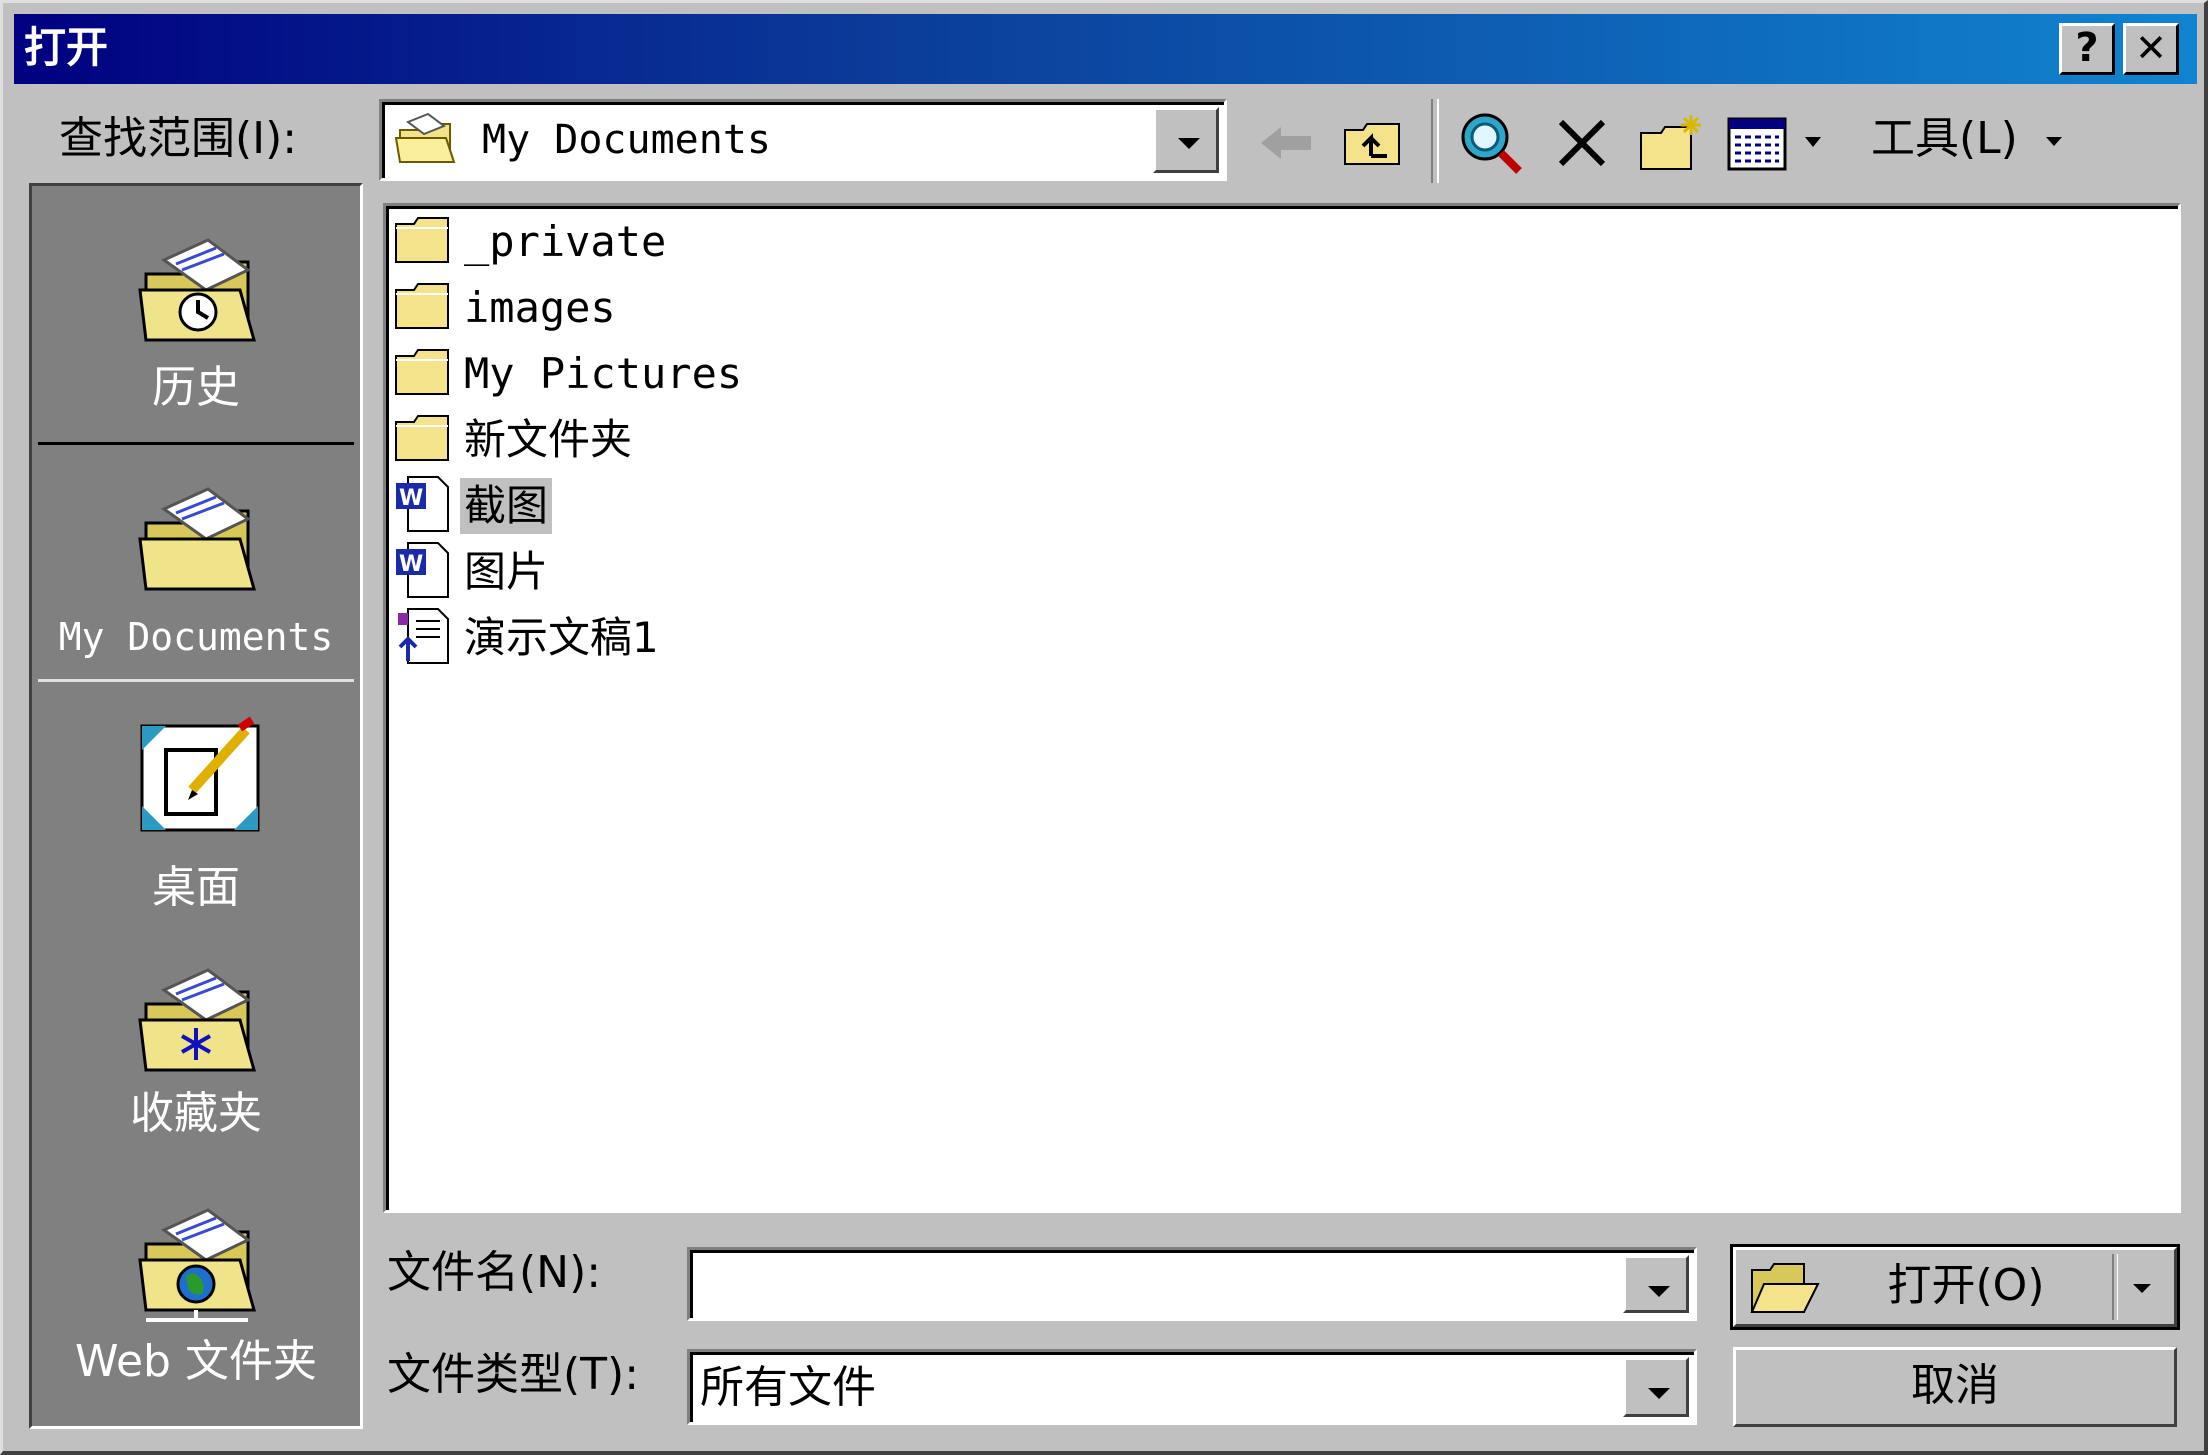 The height and width of the screenshot is (1455, 2208). I want to click on filename-combo, so click(1192, 1284).